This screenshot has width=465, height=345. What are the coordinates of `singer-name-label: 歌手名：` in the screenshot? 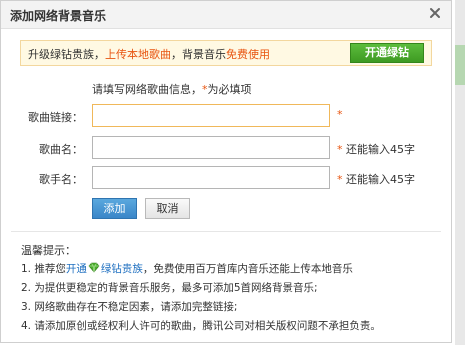 It's located at (61, 179).